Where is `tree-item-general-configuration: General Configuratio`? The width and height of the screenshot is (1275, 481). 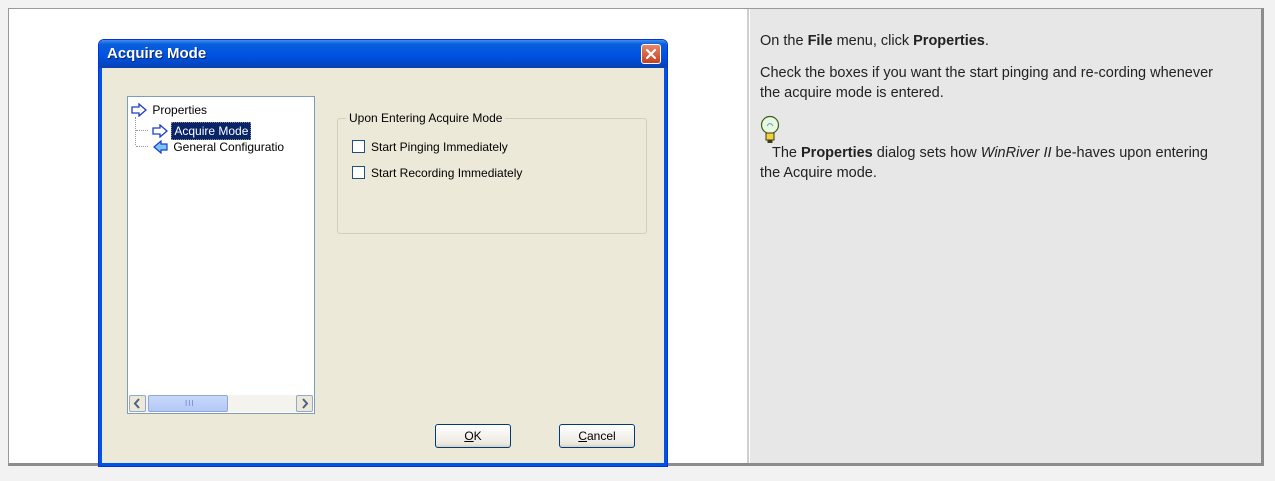 tree-item-general-configuration: General Configuratio is located at coordinates (219, 146).